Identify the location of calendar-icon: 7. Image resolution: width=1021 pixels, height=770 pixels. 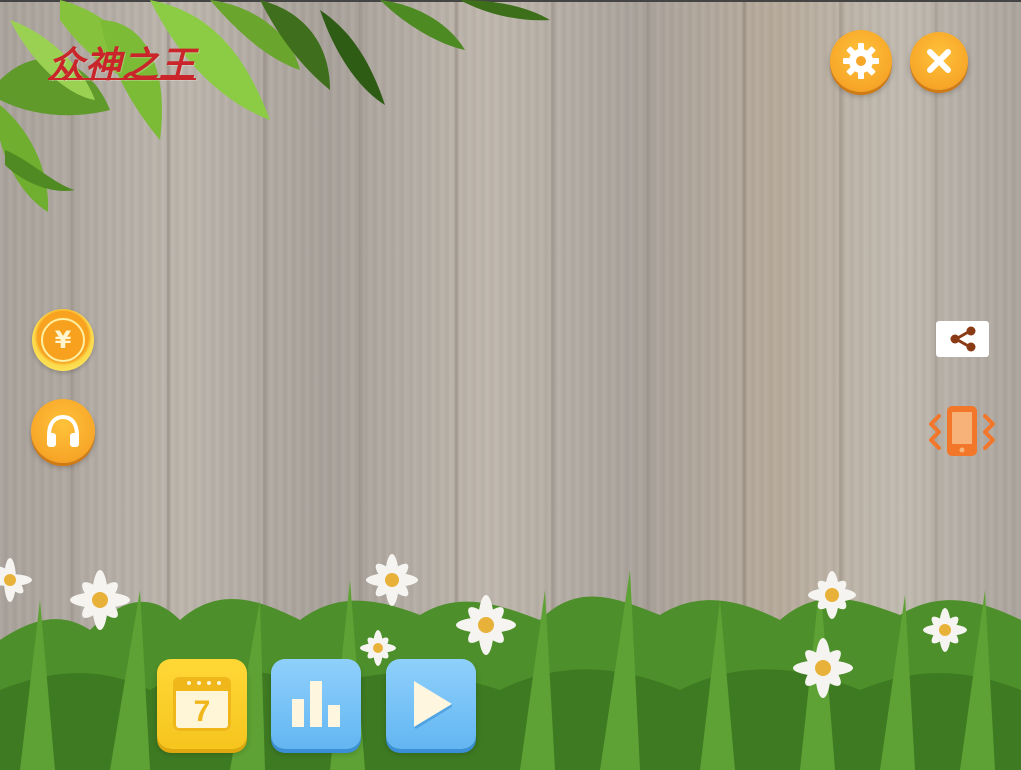
(202, 704).